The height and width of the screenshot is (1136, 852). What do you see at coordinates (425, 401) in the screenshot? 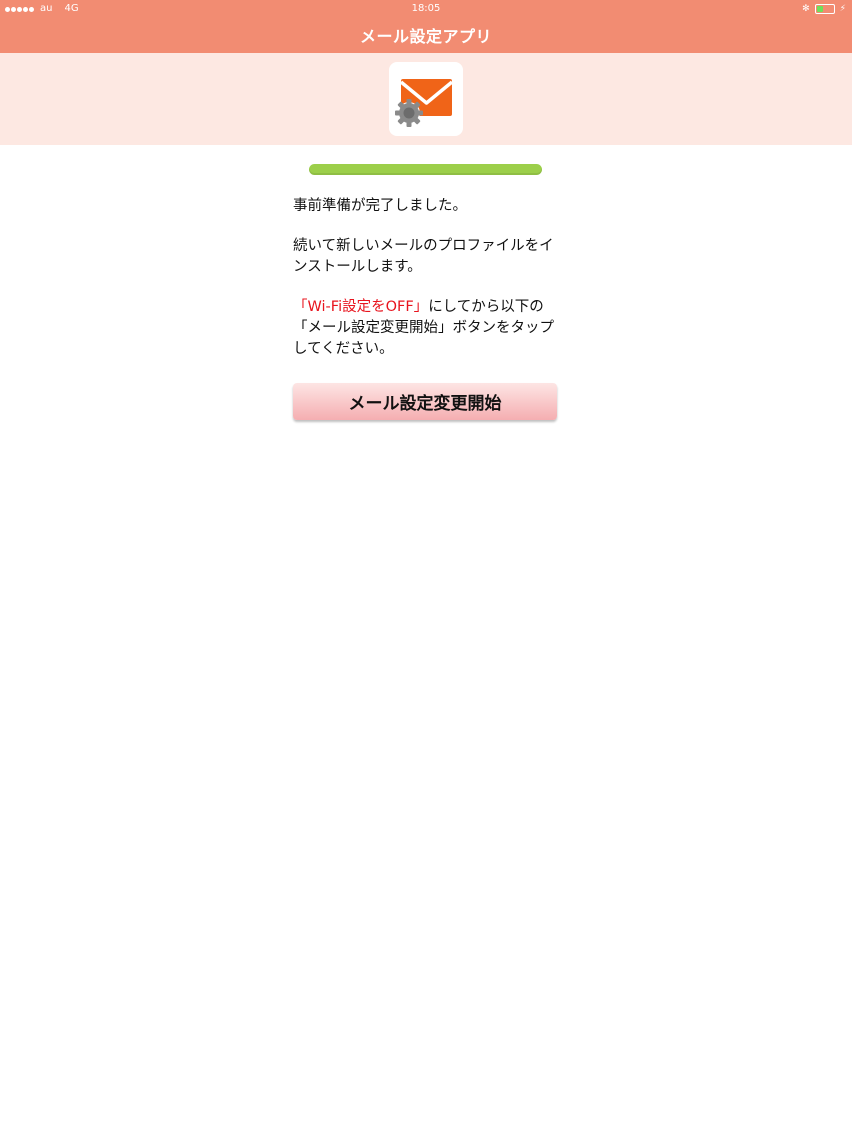
I see `start-mail-settings-button: メール設定変更開始` at bounding box center [425, 401].